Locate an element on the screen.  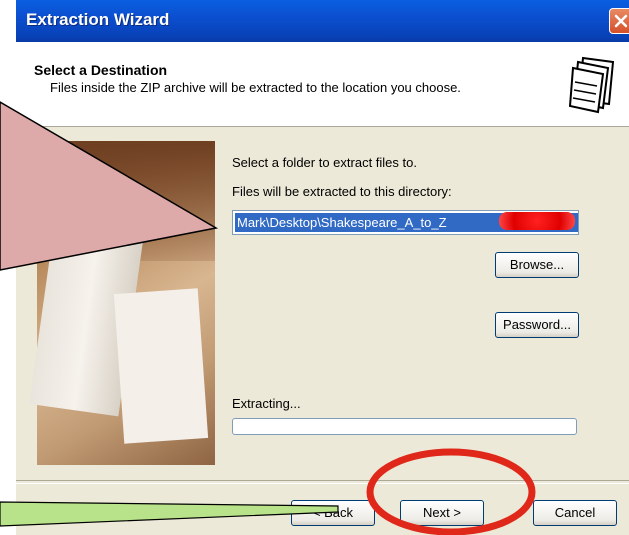
next-button: Next > is located at coordinates (442, 513).